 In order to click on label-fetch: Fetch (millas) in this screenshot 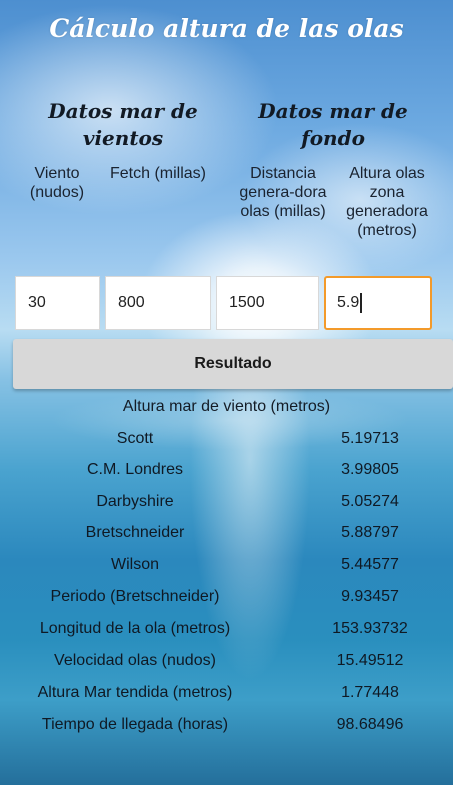, I will do `click(157, 173)`.